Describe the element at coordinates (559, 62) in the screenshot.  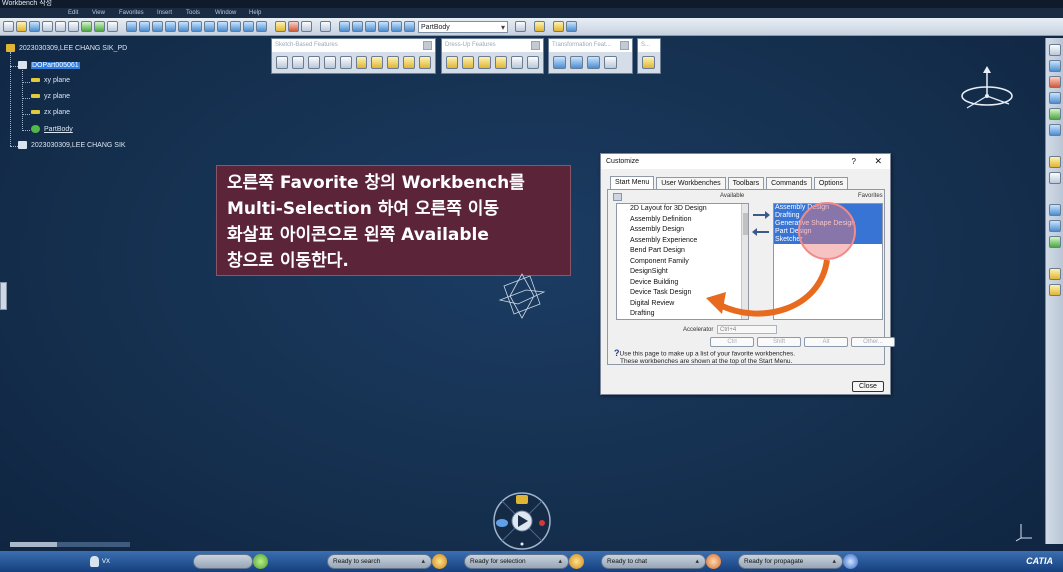
I see `translation-icon` at that location.